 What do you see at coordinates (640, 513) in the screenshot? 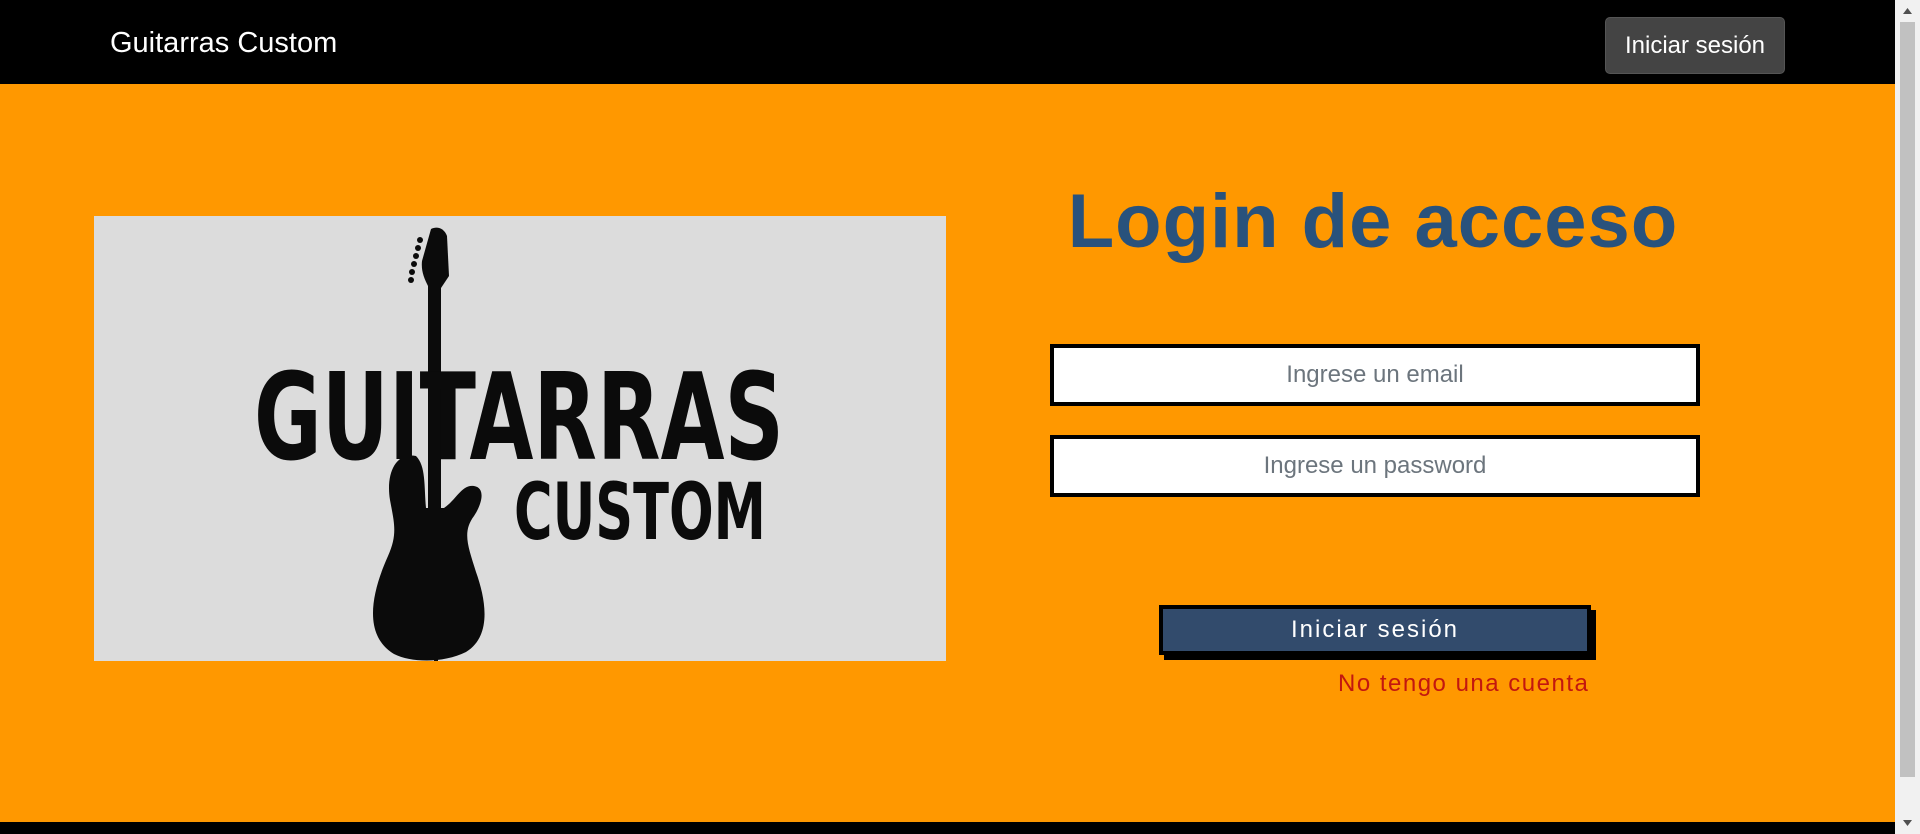
I see `logo-line-2: CUSTOM` at bounding box center [640, 513].